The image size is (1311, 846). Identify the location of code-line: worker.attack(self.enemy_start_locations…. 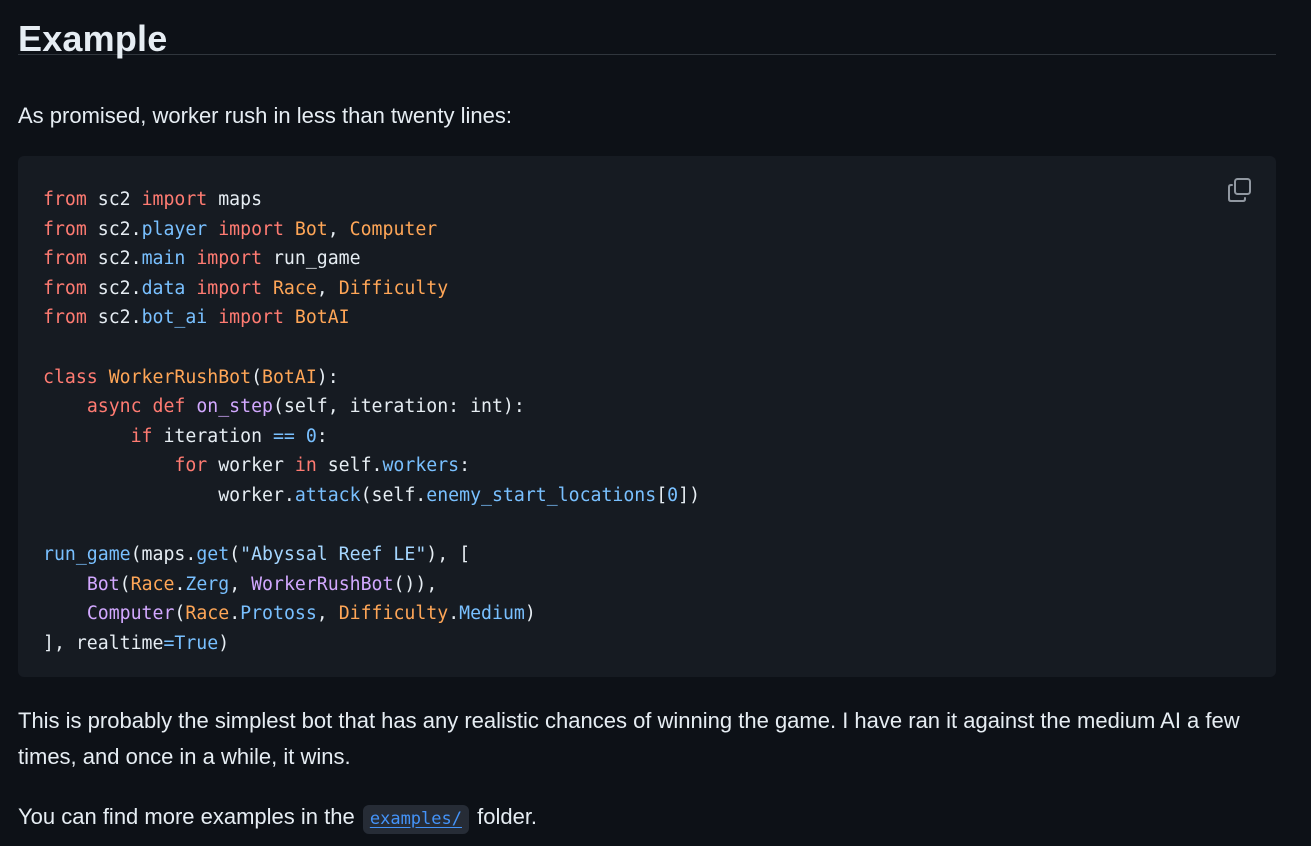
(372, 495).